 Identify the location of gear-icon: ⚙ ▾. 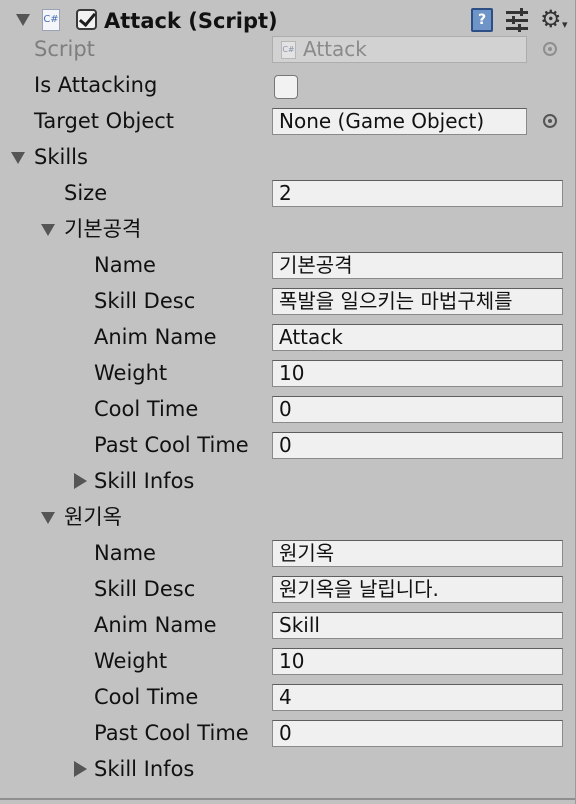
(554, 19).